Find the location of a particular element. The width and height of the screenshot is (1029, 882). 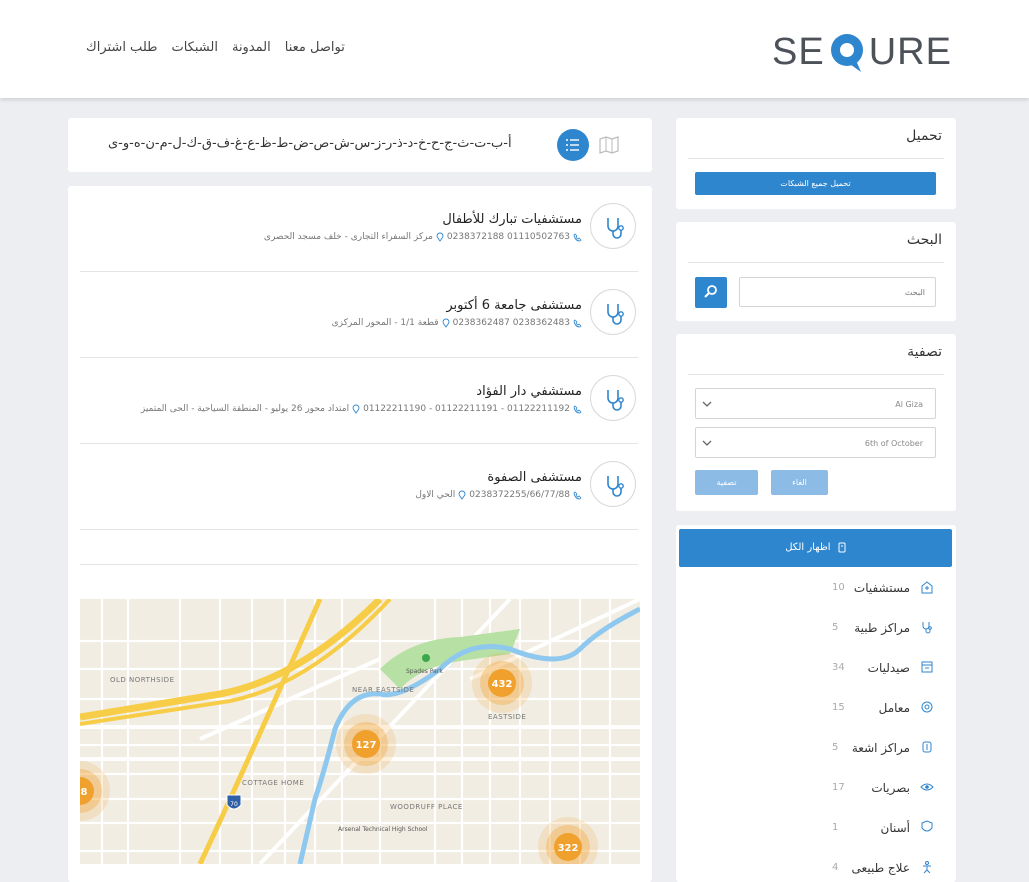

search-icon is located at coordinates (710, 291).